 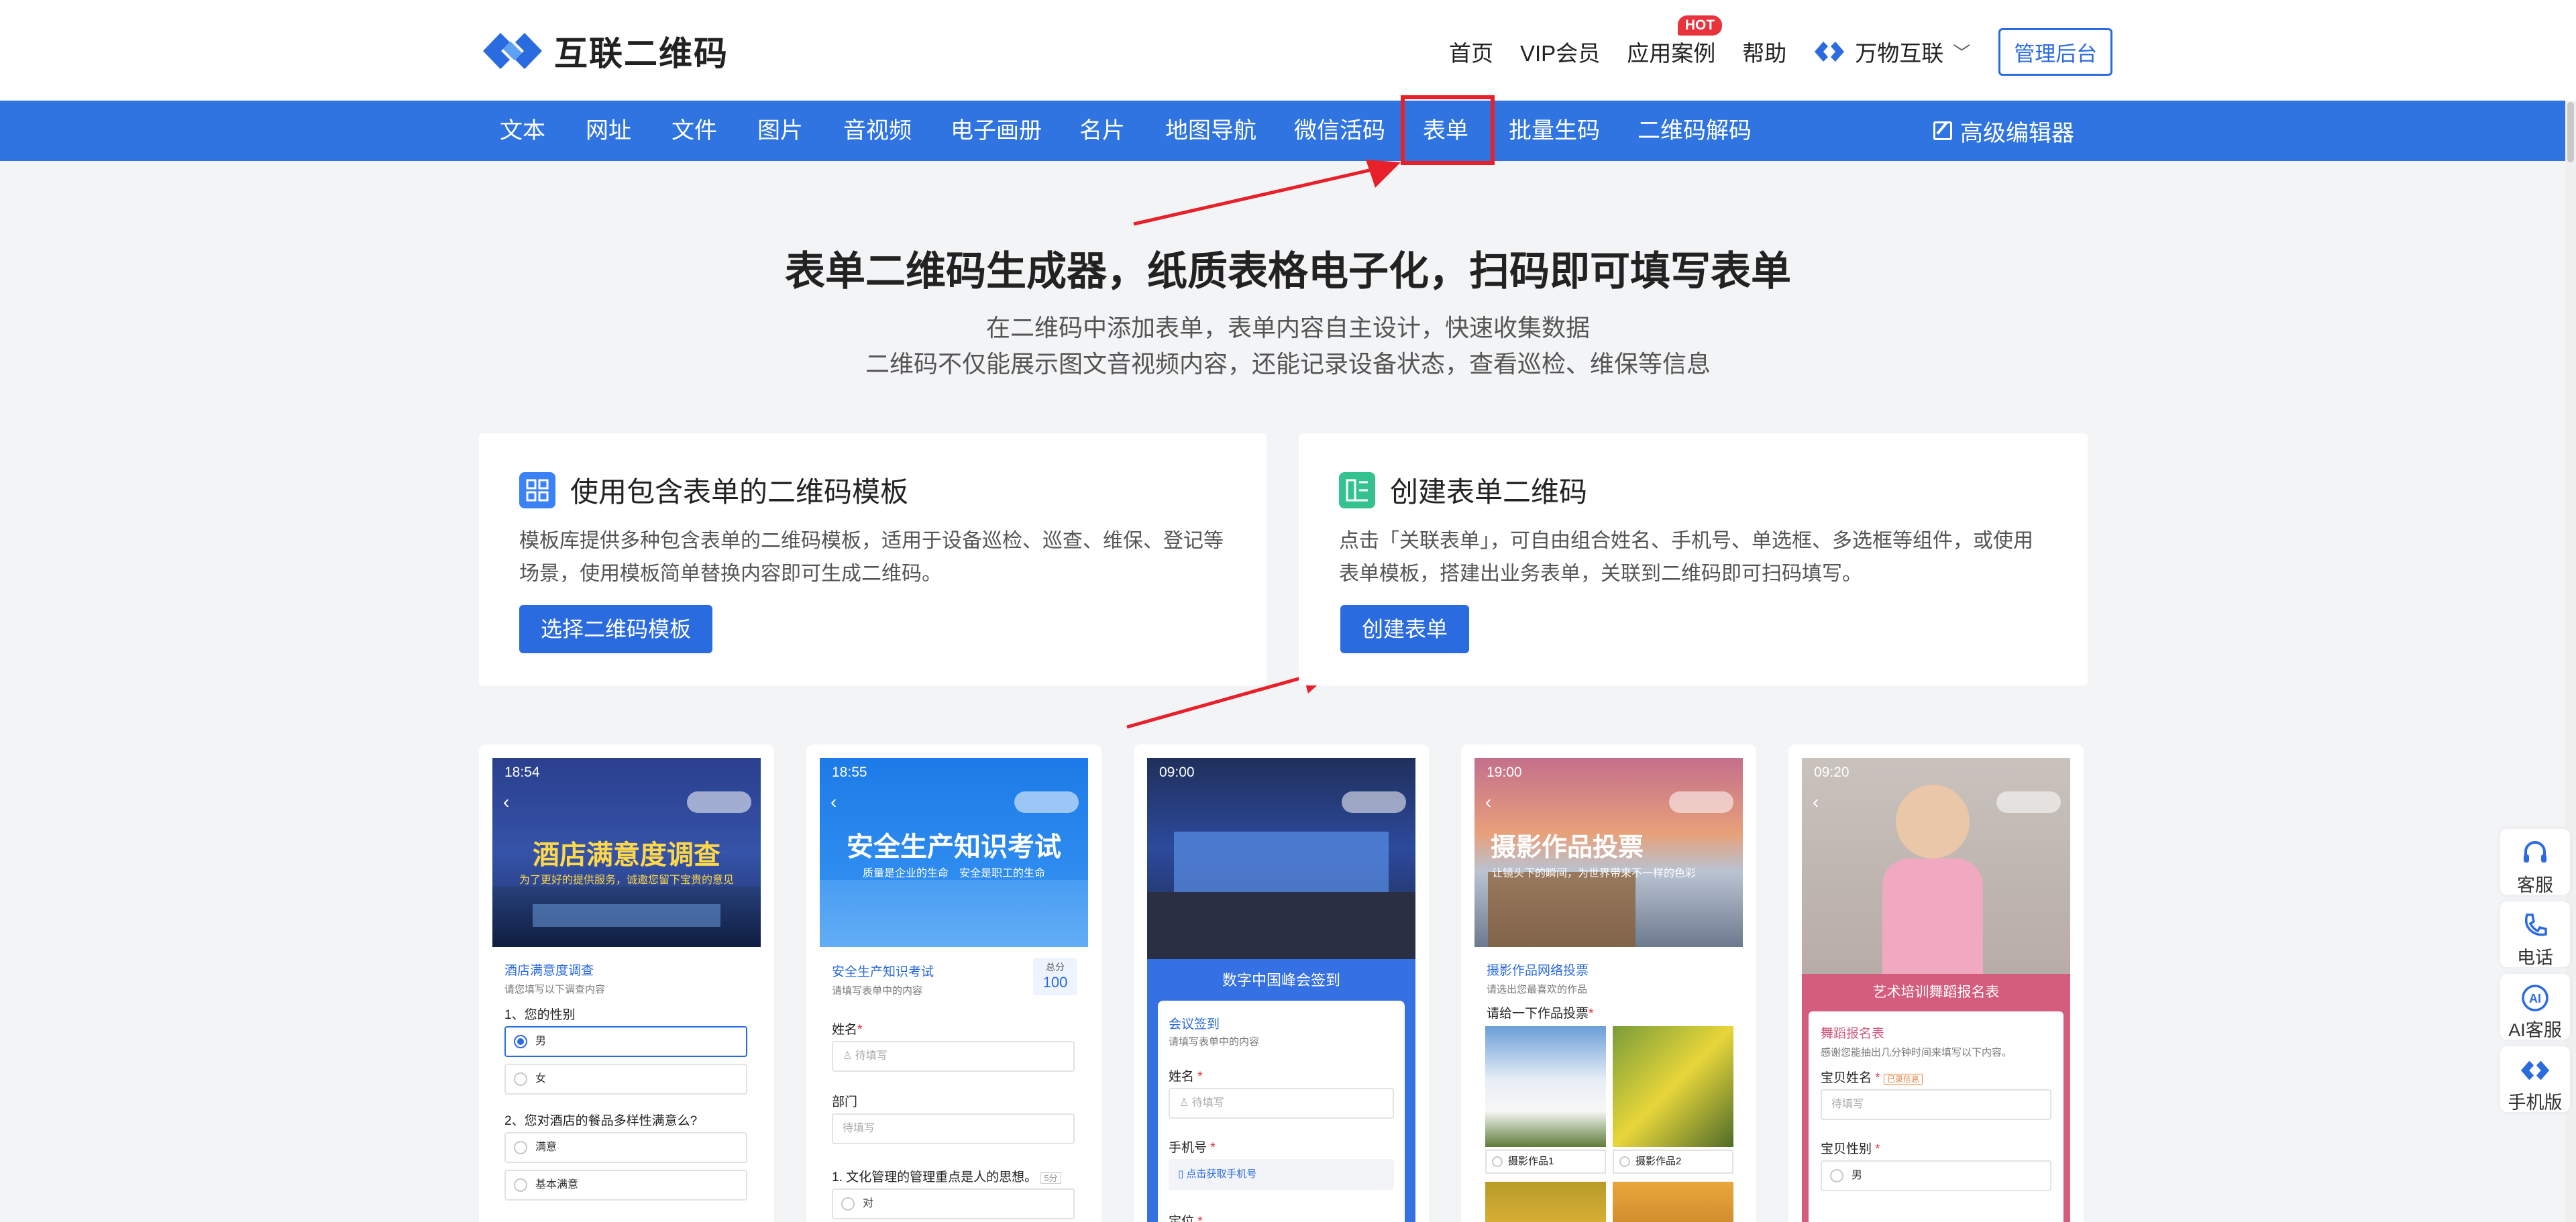 What do you see at coordinates (537, 490) in the screenshot?
I see `qr-grid-icon` at bounding box center [537, 490].